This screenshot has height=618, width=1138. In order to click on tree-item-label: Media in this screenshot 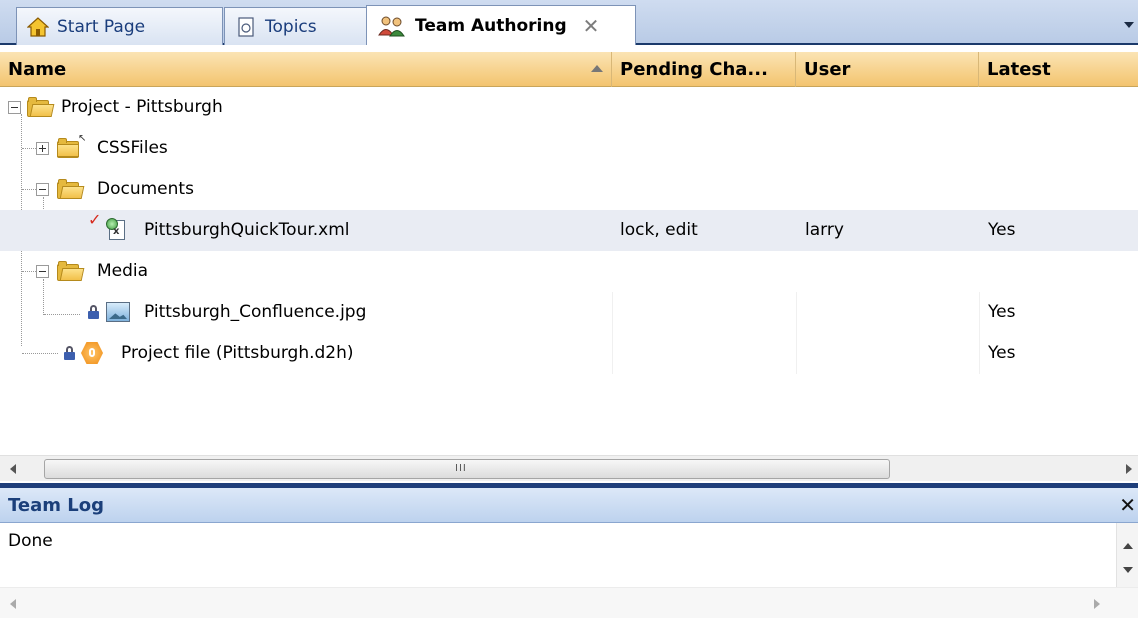, I will do `click(123, 271)`.